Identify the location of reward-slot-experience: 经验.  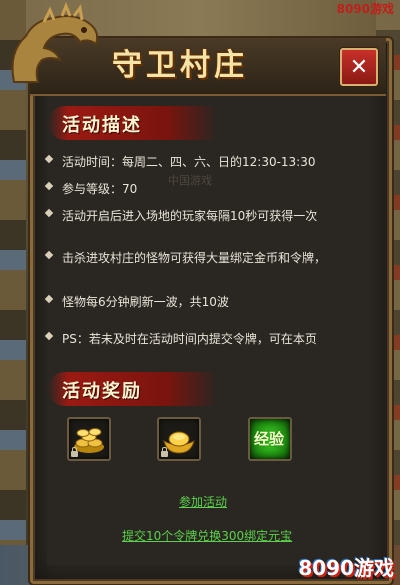
(270, 439).